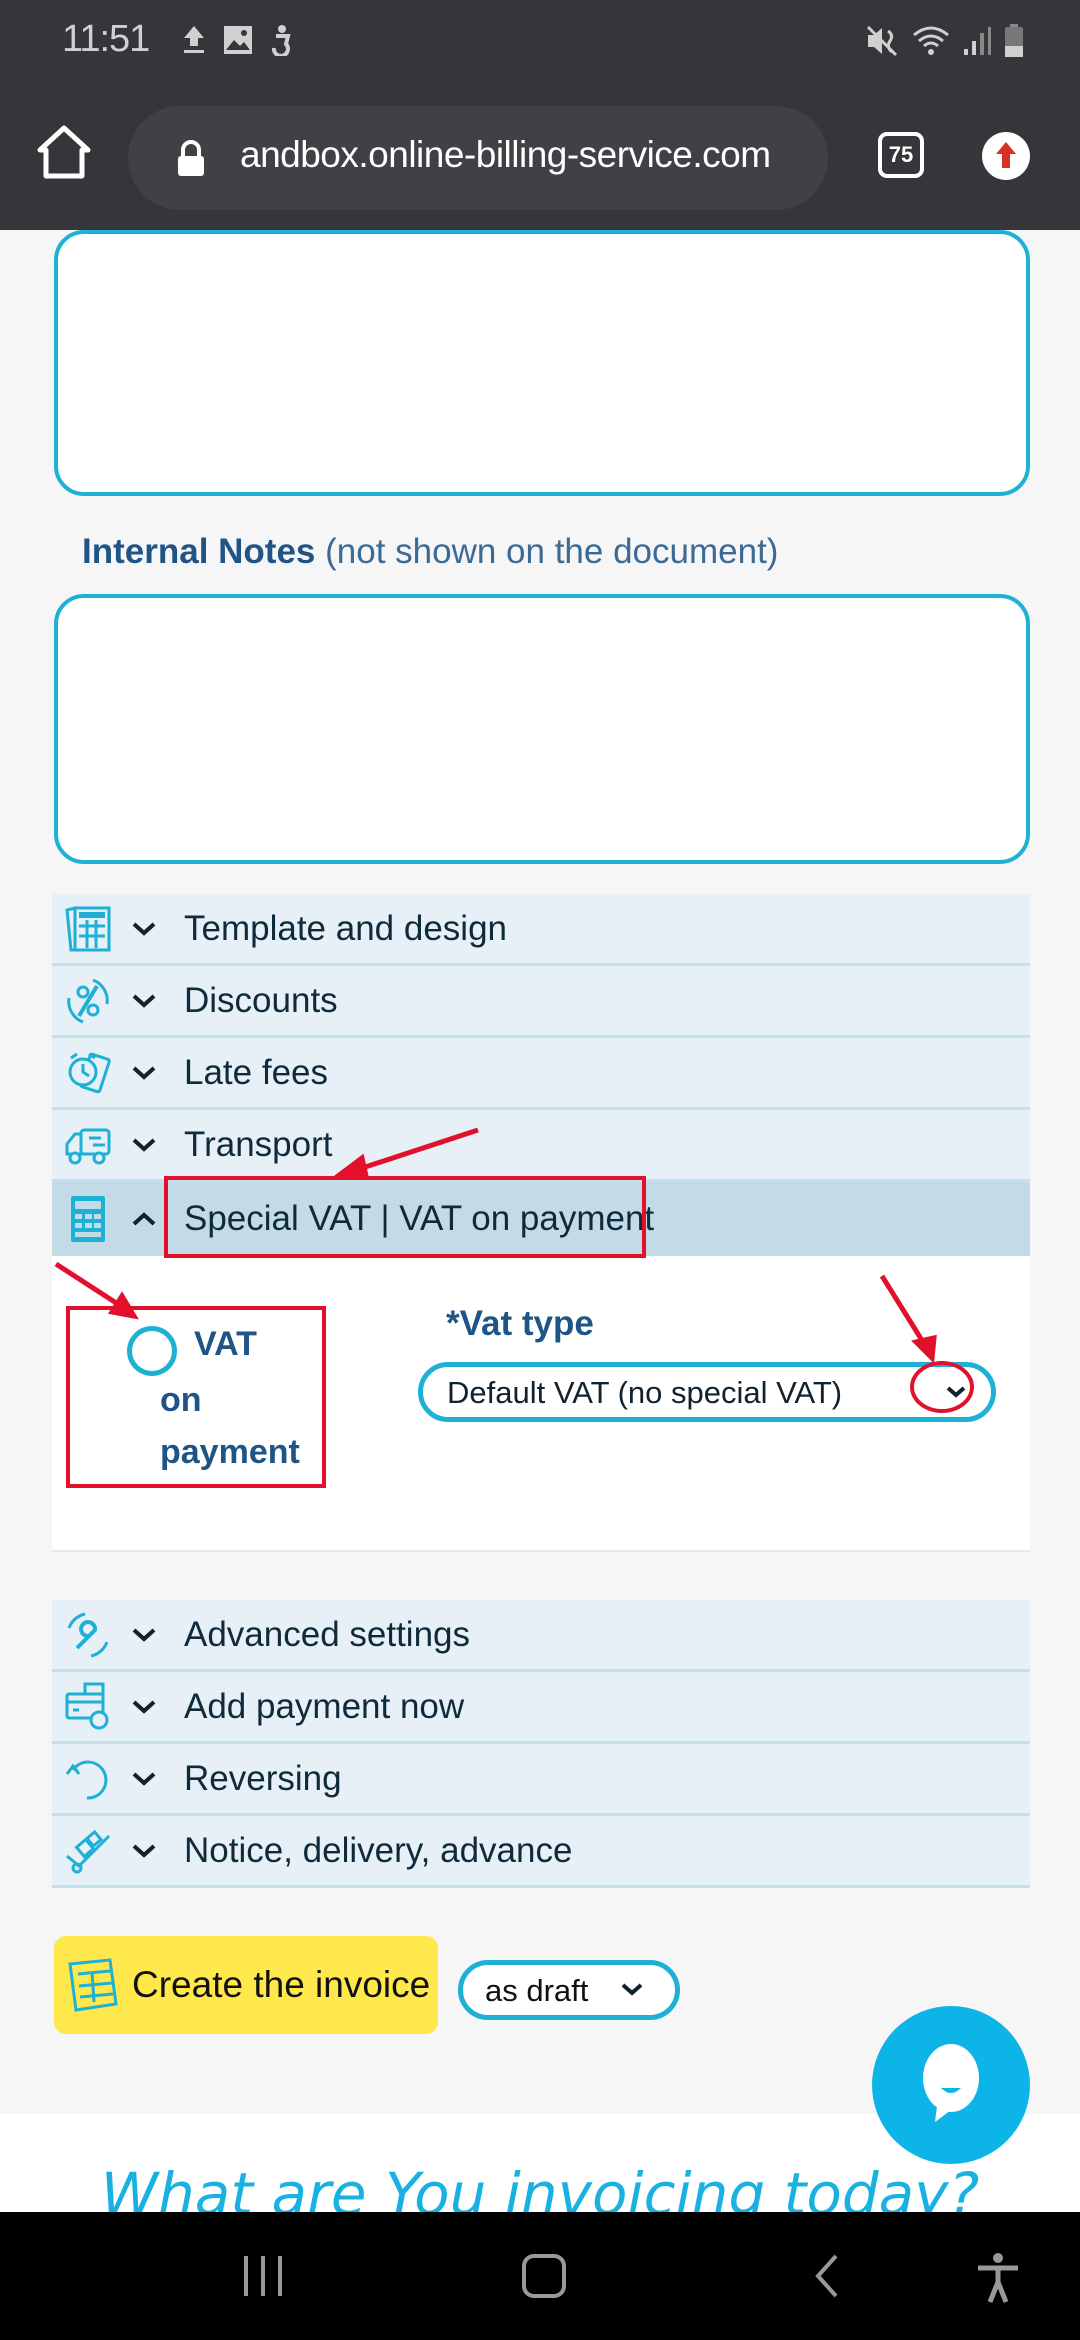  Describe the element at coordinates (263, 1778) in the screenshot. I see `accordion-label: Reversing` at that location.